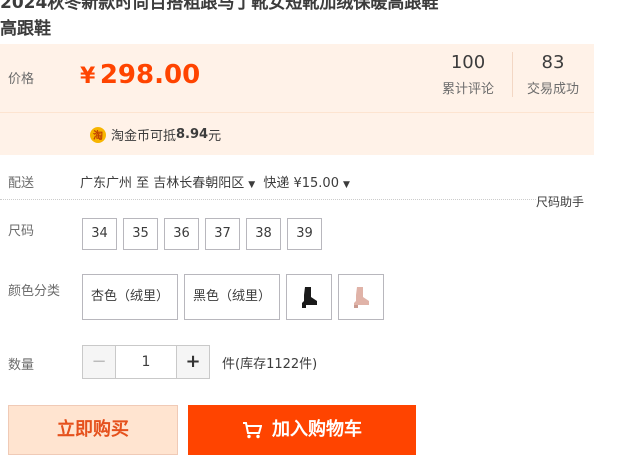  Describe the element at coordinates (130, 297) in the screenshot. I see `color-option-apricot: 杏色（绒里）` at that location.